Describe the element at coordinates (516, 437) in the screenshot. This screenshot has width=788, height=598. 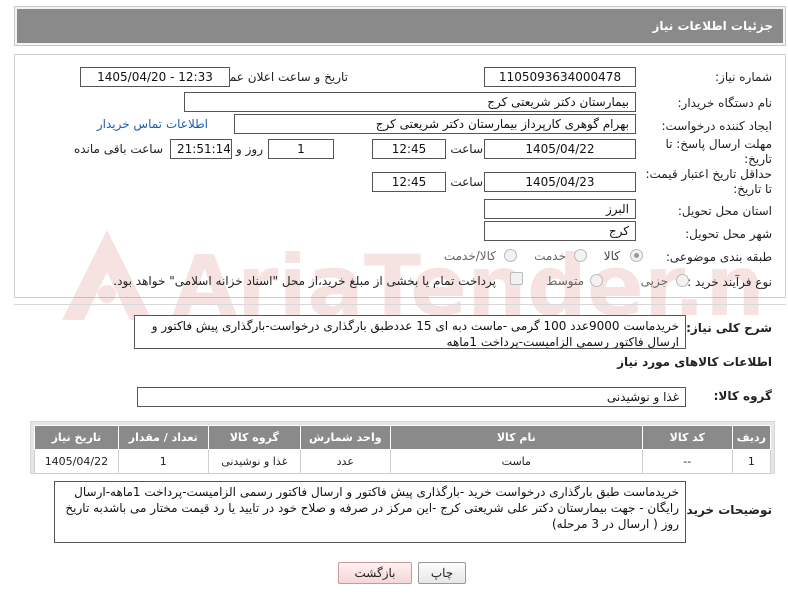
I see `col-name: نام کالا` at that location.